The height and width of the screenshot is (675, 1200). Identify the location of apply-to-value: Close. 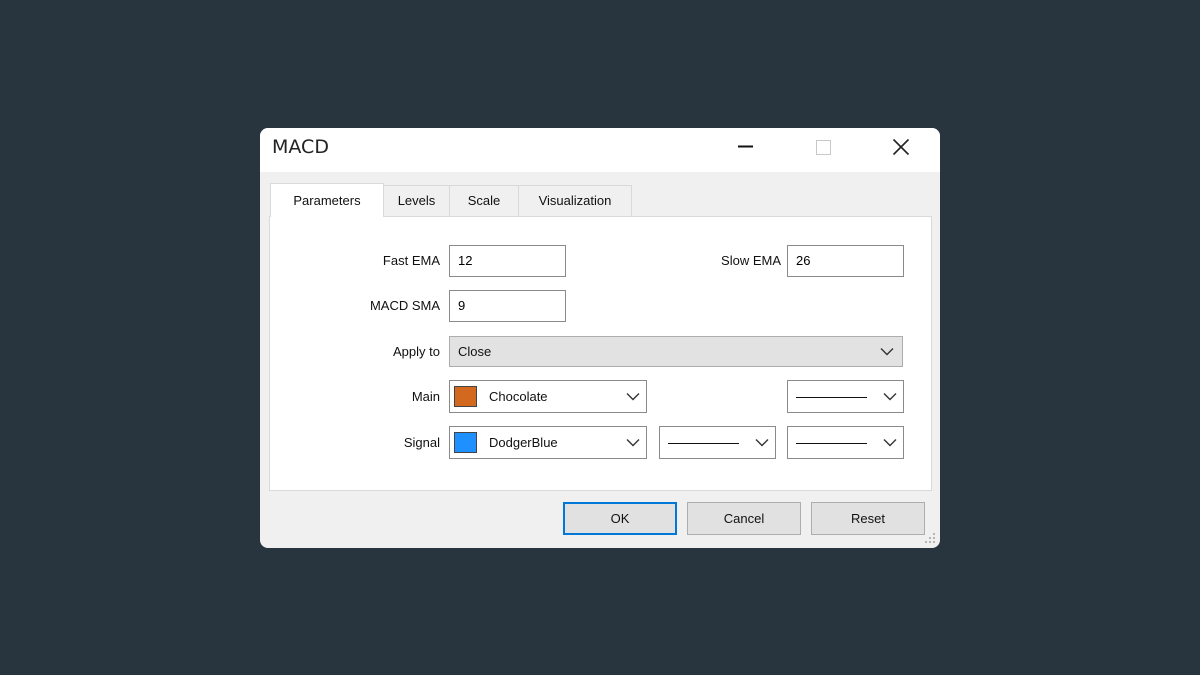
(475, 351).